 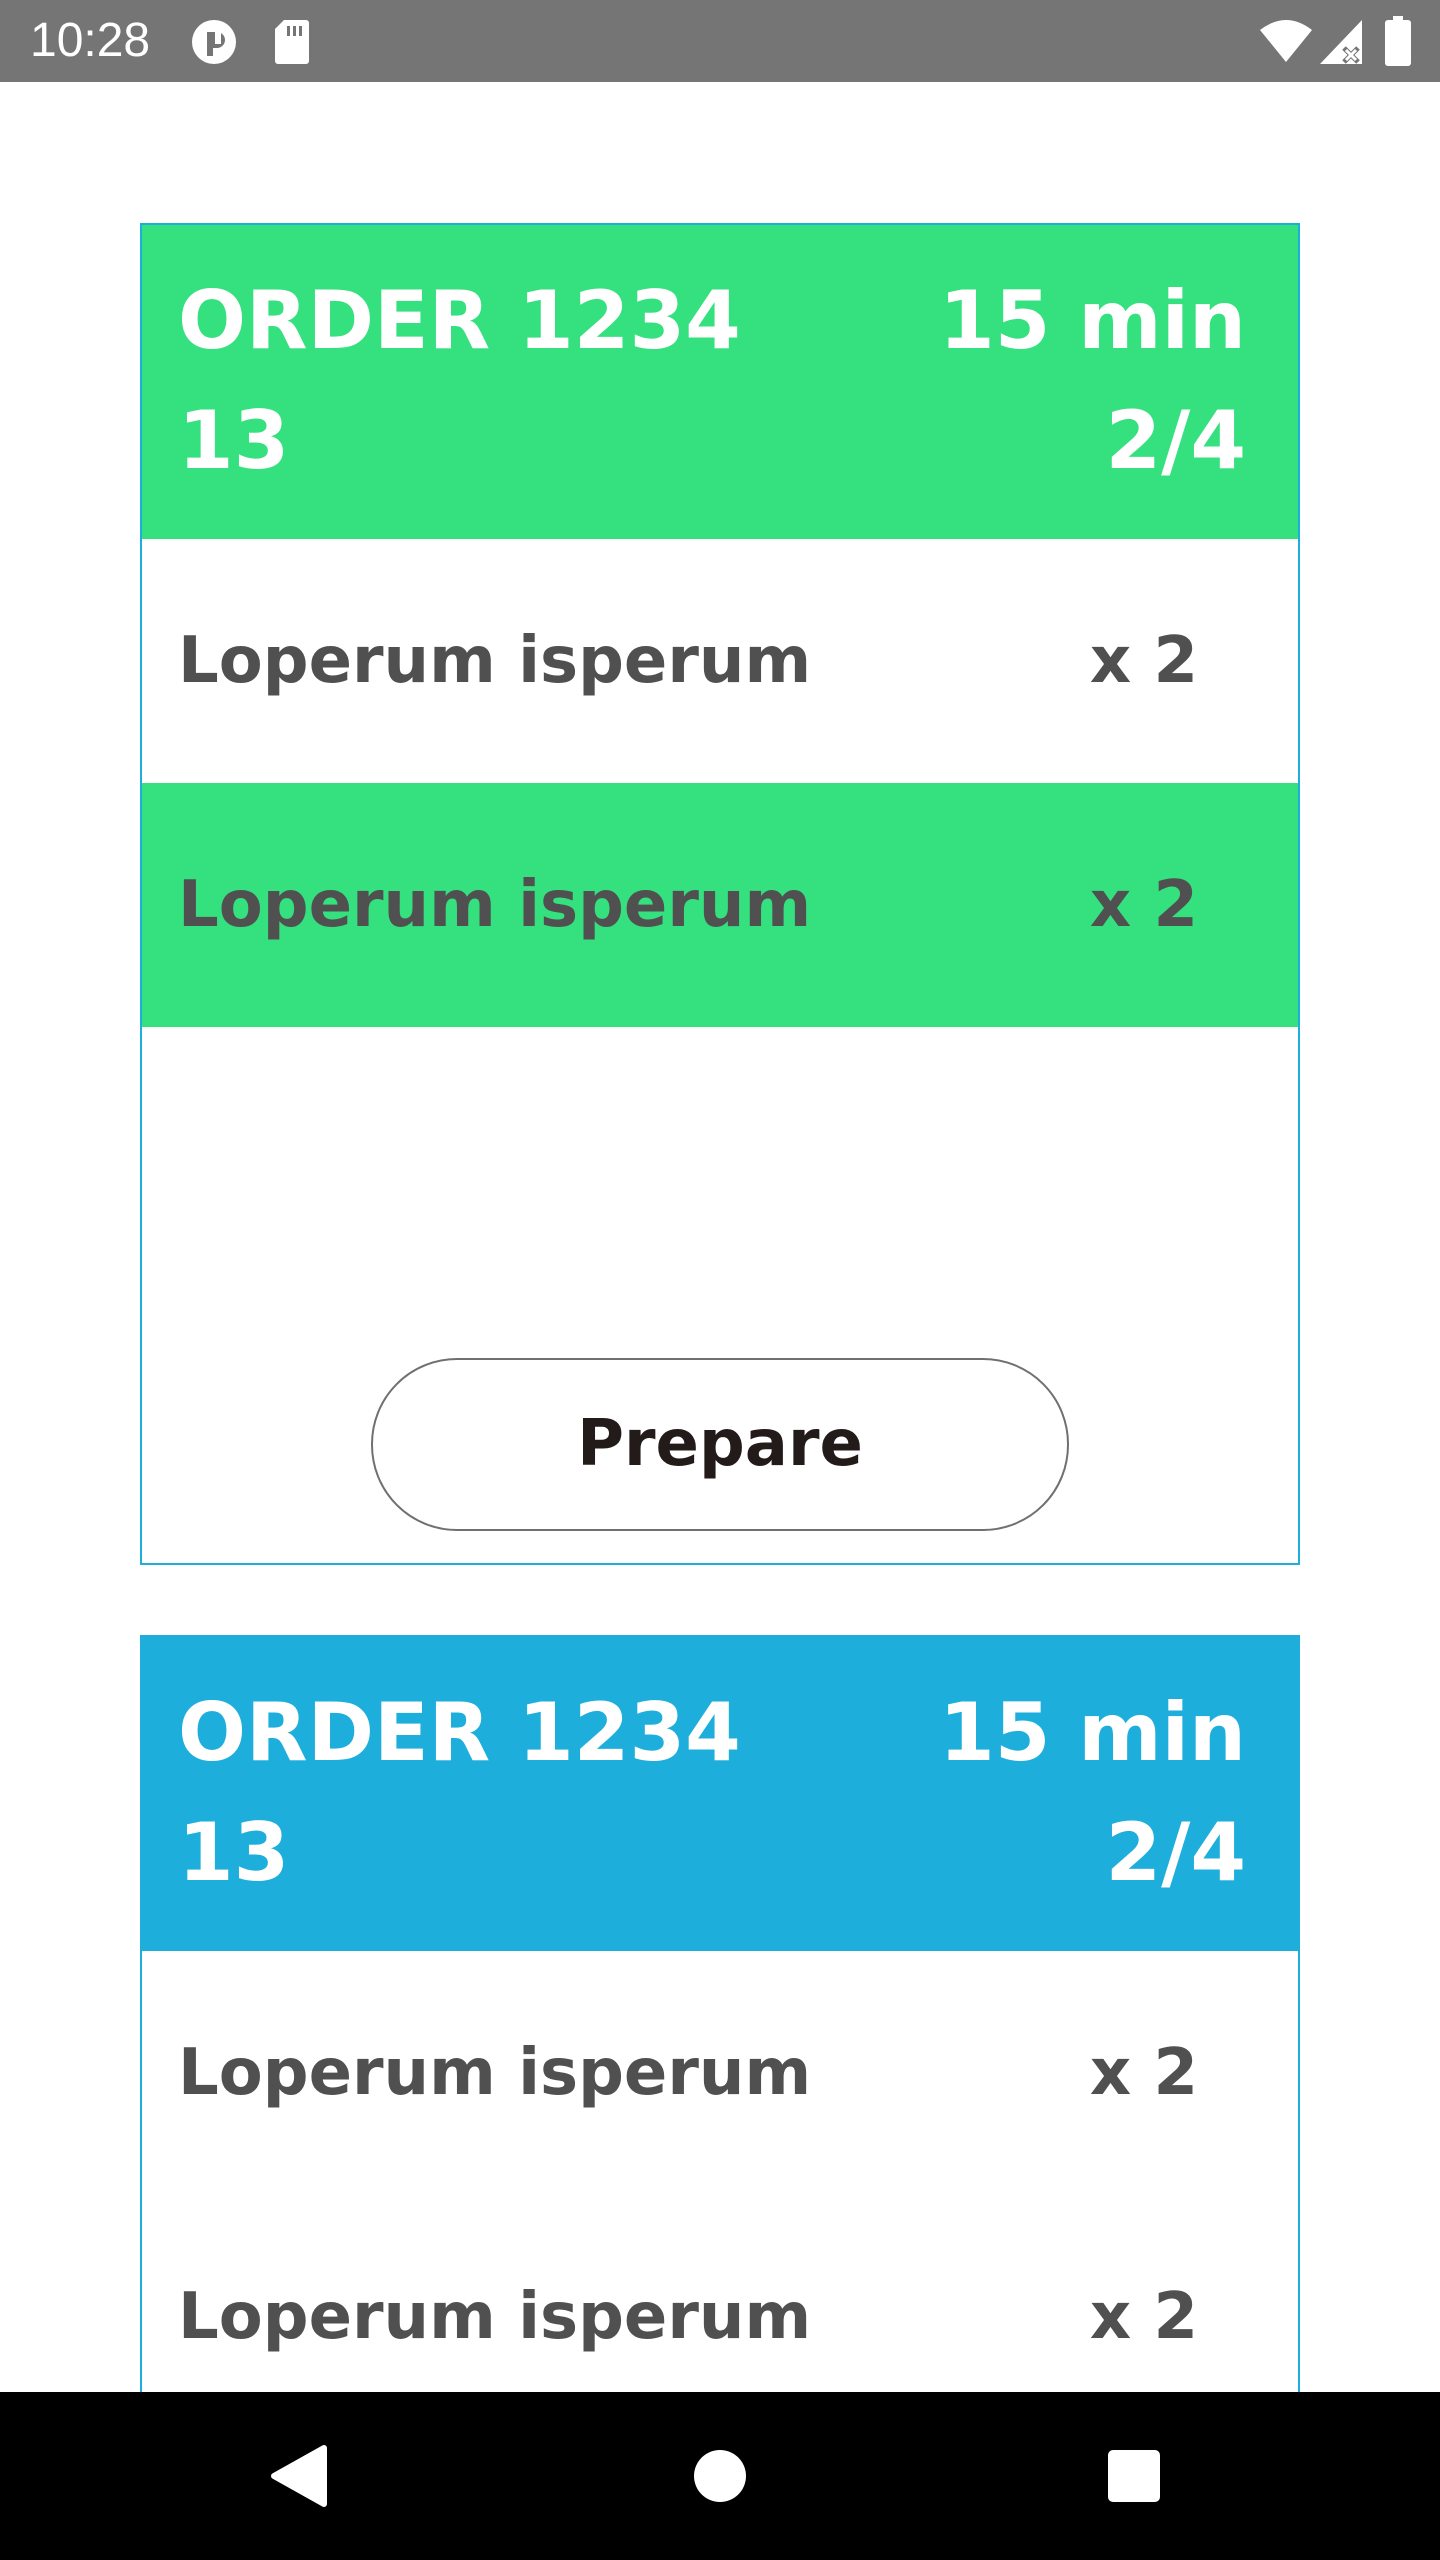 I want to click on status-bar: 10:28, so click(x=720, y=41).